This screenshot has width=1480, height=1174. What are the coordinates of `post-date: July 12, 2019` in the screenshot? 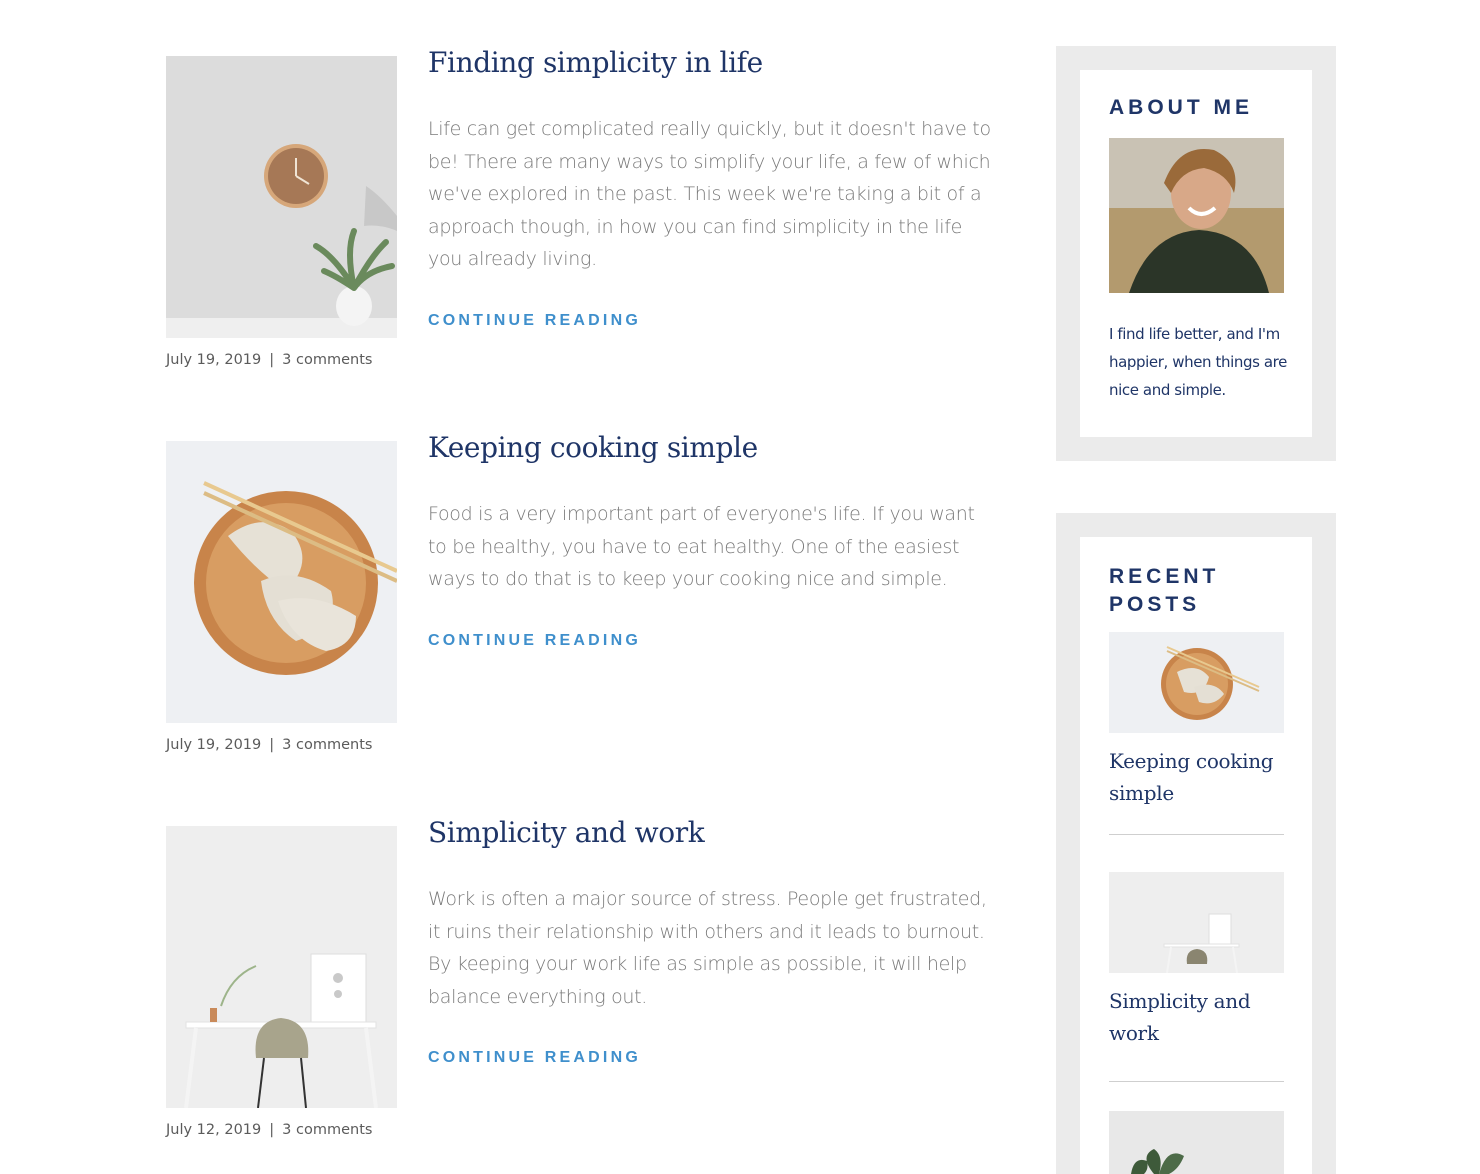 It's located at (214, 1130).